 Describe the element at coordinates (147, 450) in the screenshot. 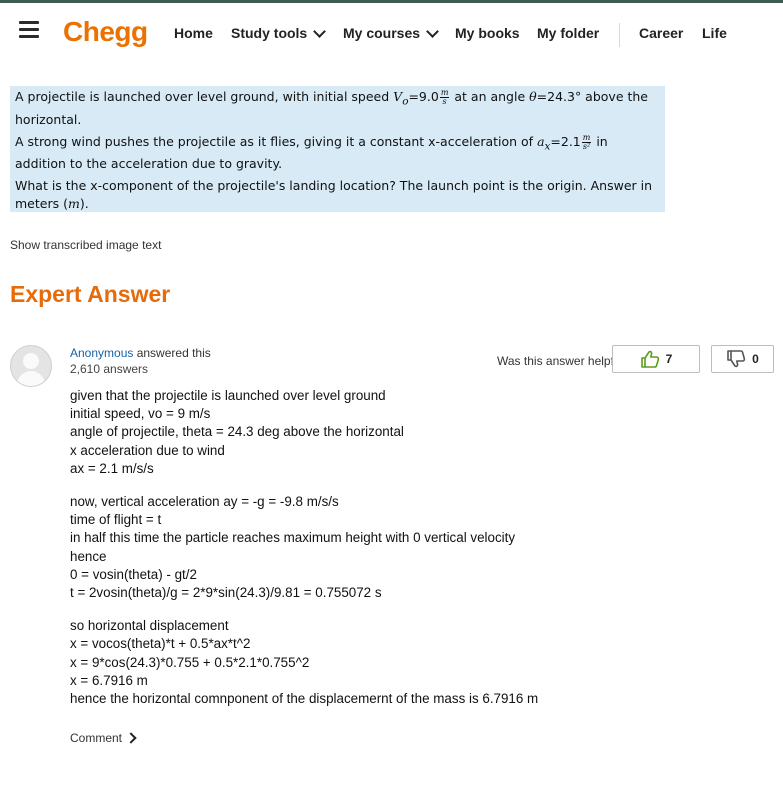

I see `answer-line: x acceleration due to wind` at that location.